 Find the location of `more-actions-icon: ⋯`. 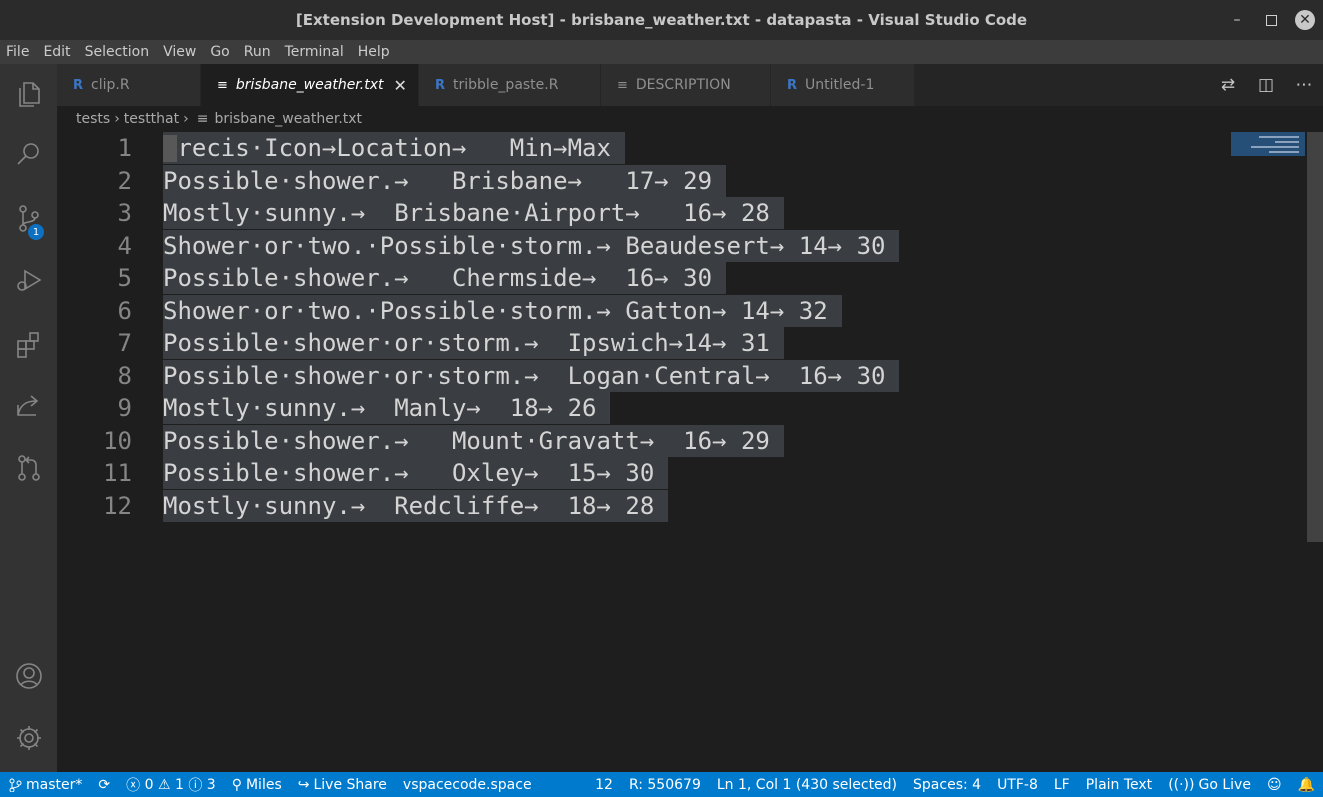

more-actions-icon: ⋯ is located at coordinates (1304, 85).